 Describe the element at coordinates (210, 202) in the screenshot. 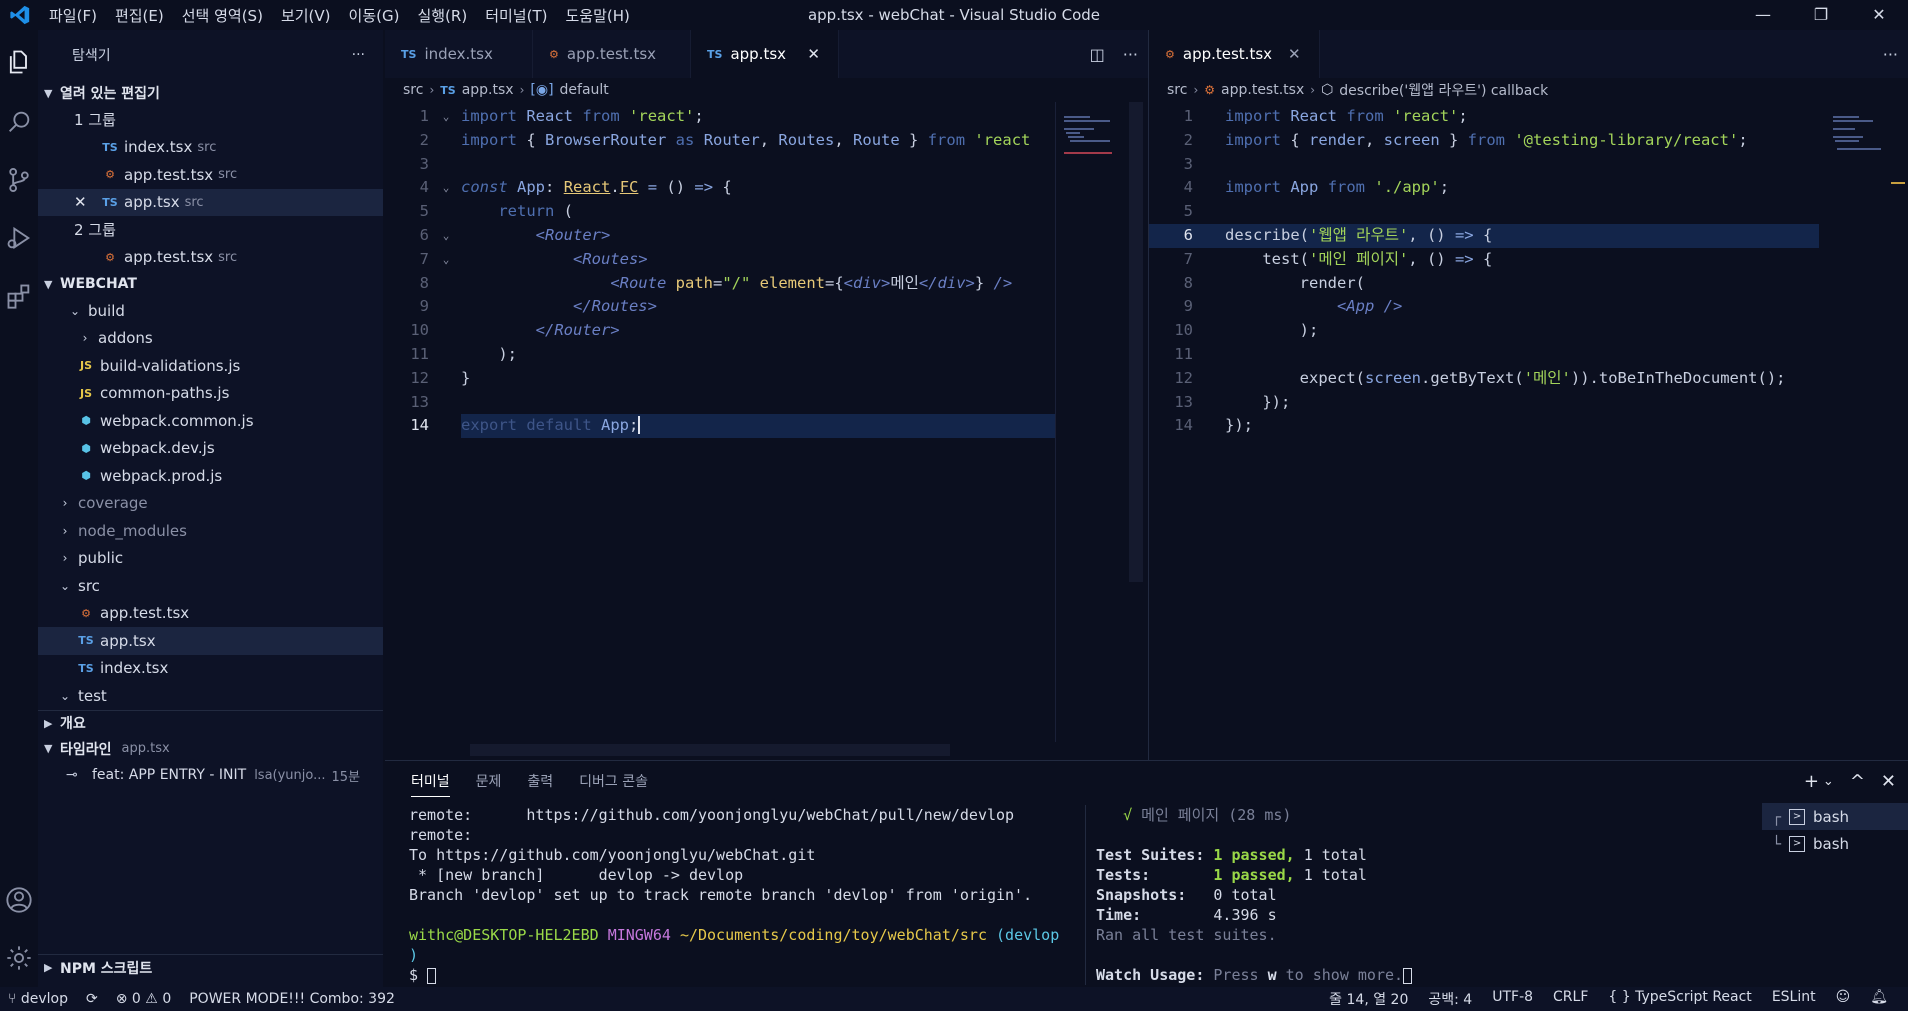

I see `open-editor-app-tsx: ✕ TS app.tsx src` at that location.